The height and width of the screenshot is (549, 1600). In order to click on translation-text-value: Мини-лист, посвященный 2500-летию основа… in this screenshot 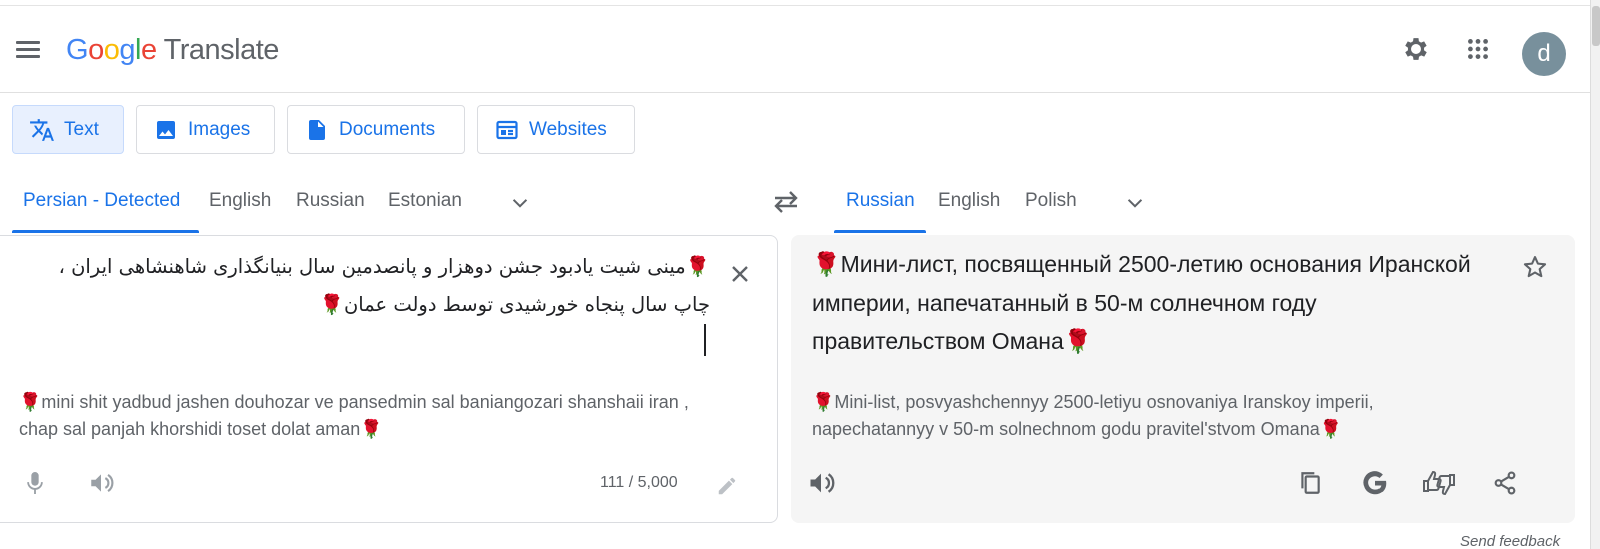, I will do `click(1141, 302)`.